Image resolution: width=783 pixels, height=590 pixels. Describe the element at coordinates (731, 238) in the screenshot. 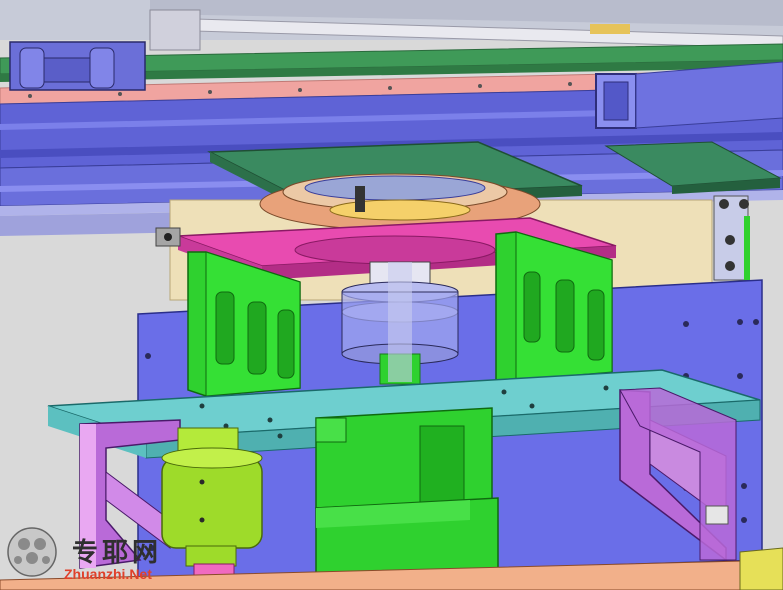

I see `right-side-bracket` at that location.